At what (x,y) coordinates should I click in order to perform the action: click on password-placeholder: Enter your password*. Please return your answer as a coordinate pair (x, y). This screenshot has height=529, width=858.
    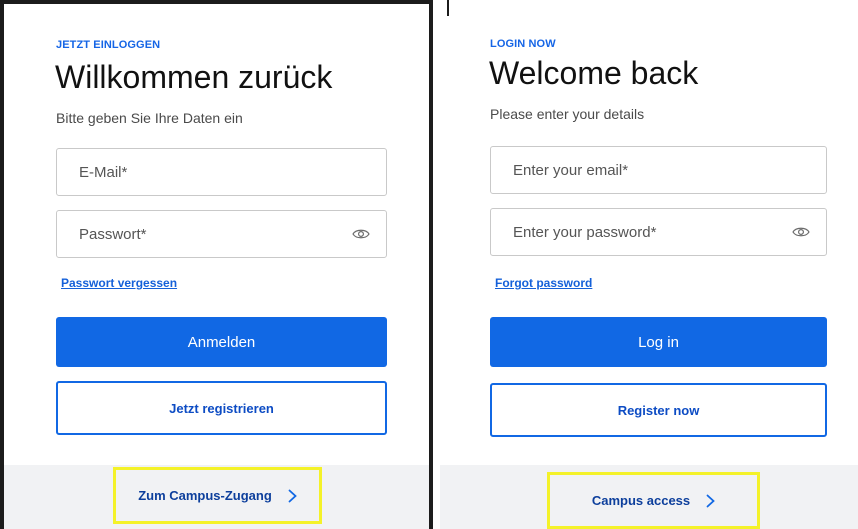
    Looking at the image, I should click on (585, 232).